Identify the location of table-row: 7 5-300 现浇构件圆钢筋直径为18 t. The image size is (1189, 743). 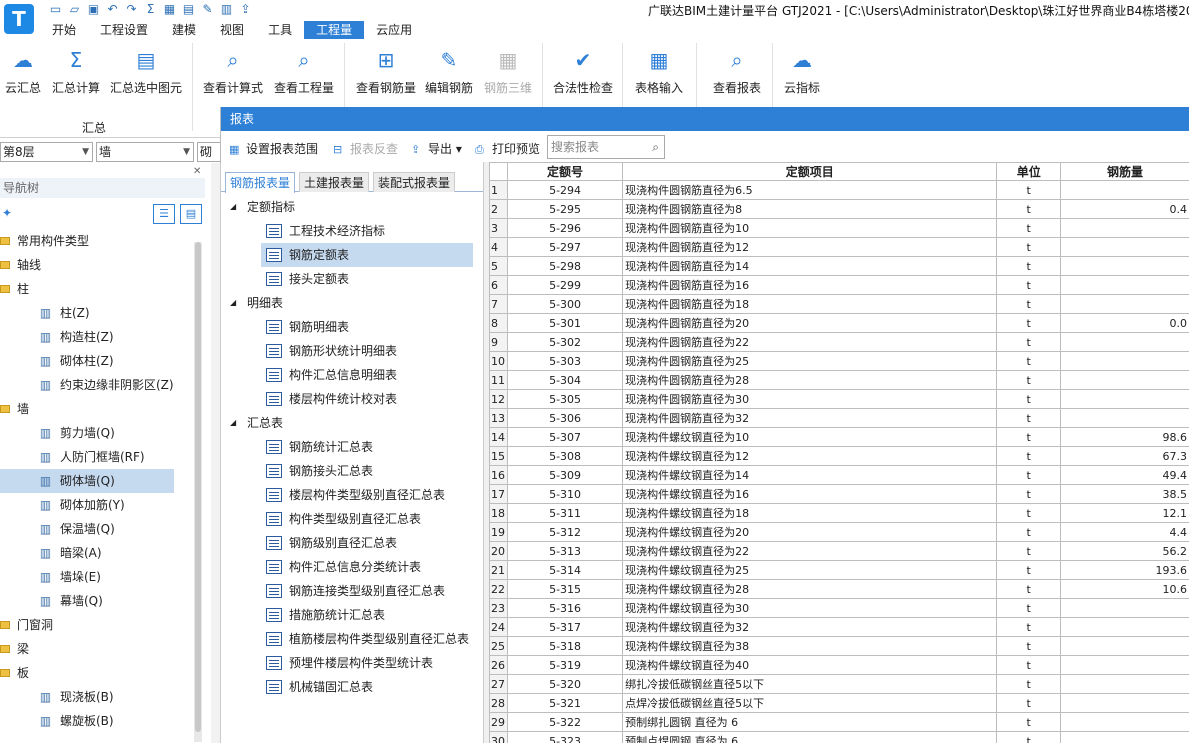
(839, 304).